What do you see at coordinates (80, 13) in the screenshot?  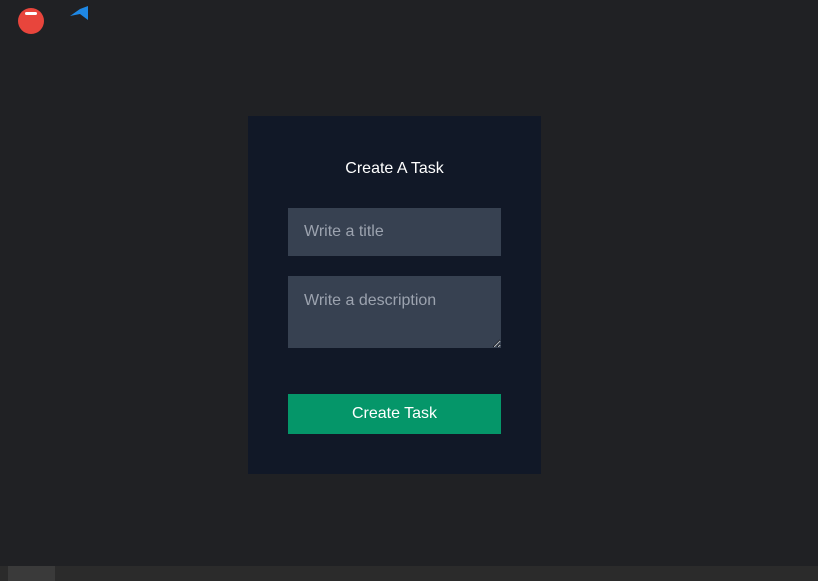 I see `vscode-icon` at bounding box center [80, 13].